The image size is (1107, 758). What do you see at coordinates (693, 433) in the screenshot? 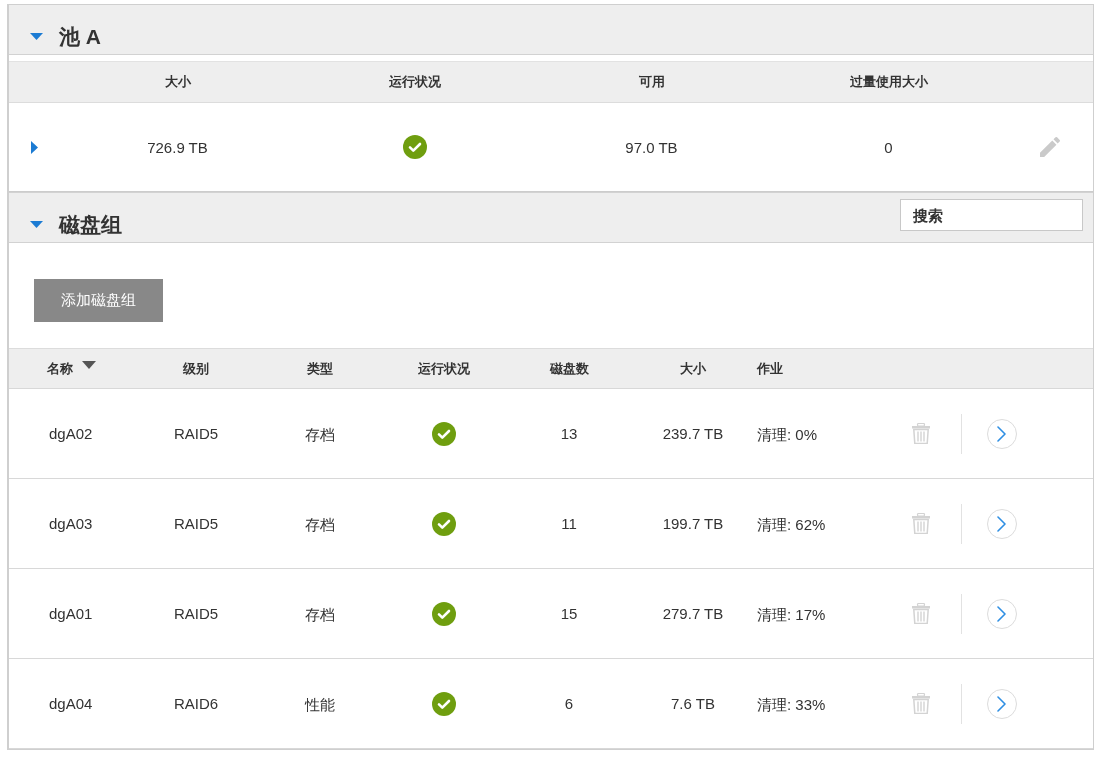
I see `table-cell: 239.7 TB` at bounding box center [693, 433].